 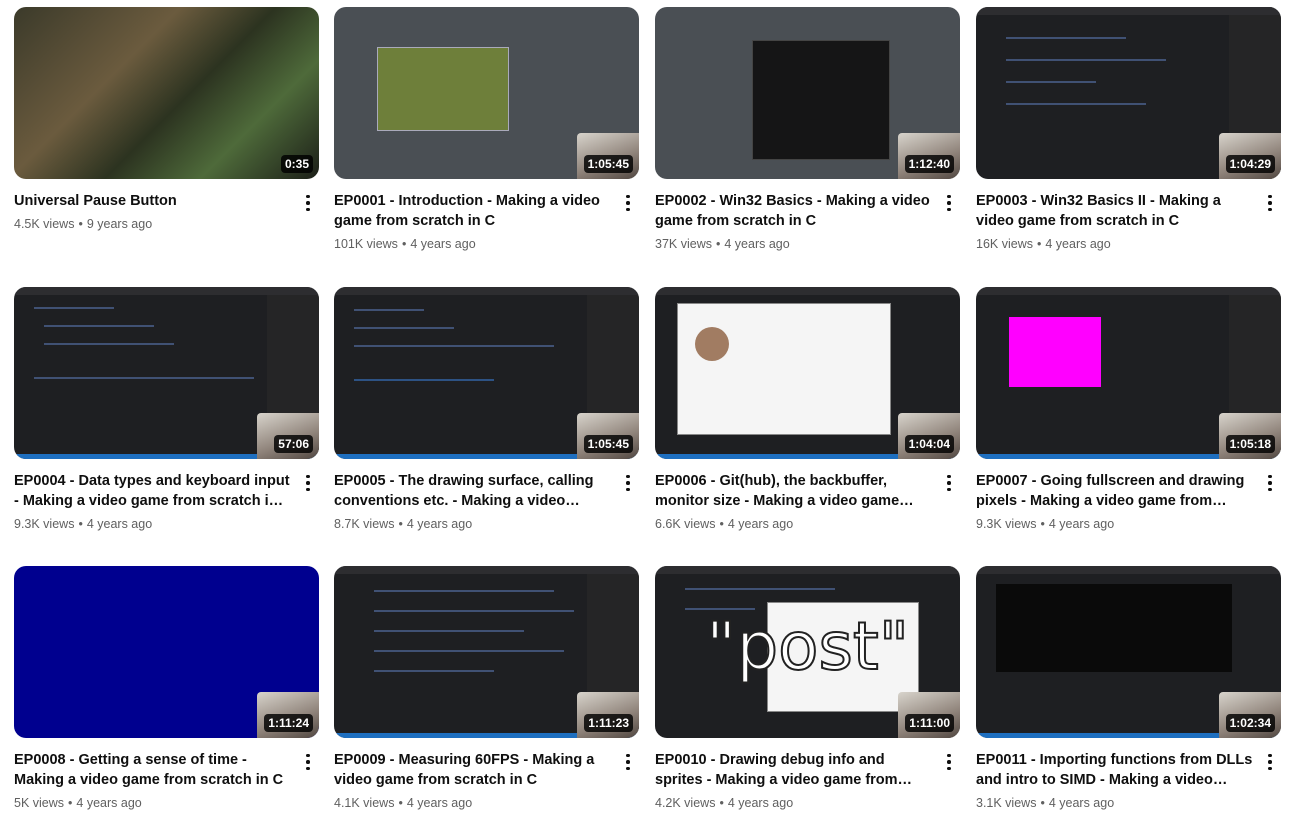 What do you see at coordinates (784, 369) in the screenshot?
I see `browser-window-art` at bounding box center [784, 369].